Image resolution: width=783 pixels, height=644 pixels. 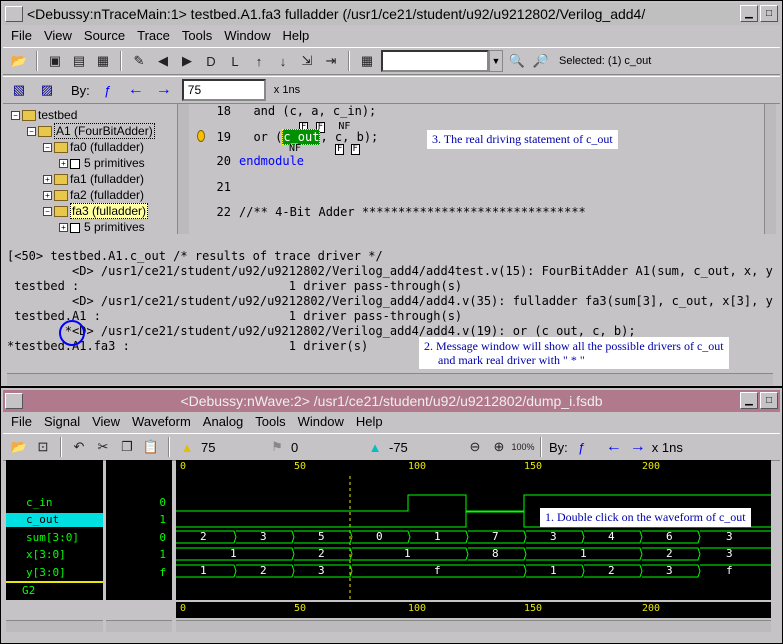 I want to click on window-grid-icon: ▦, so click(x=103, y=61).